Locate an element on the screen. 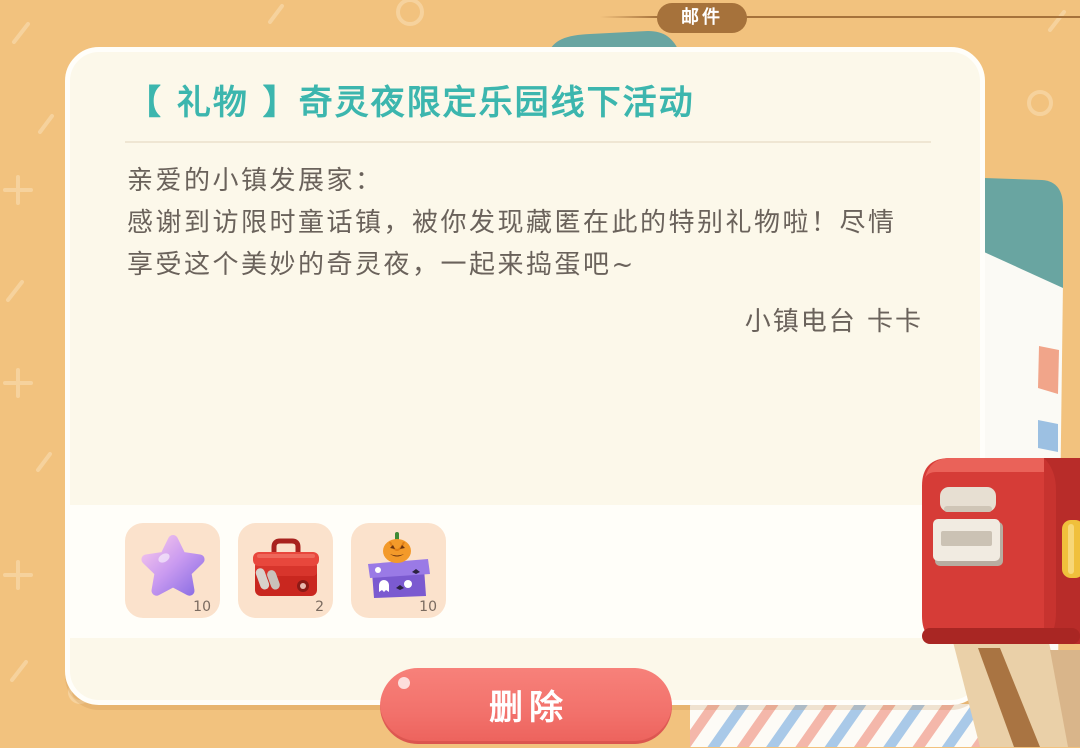 The width and height of the screenshot is (1080, 748). title-divider is located at coordinates (528, 142).